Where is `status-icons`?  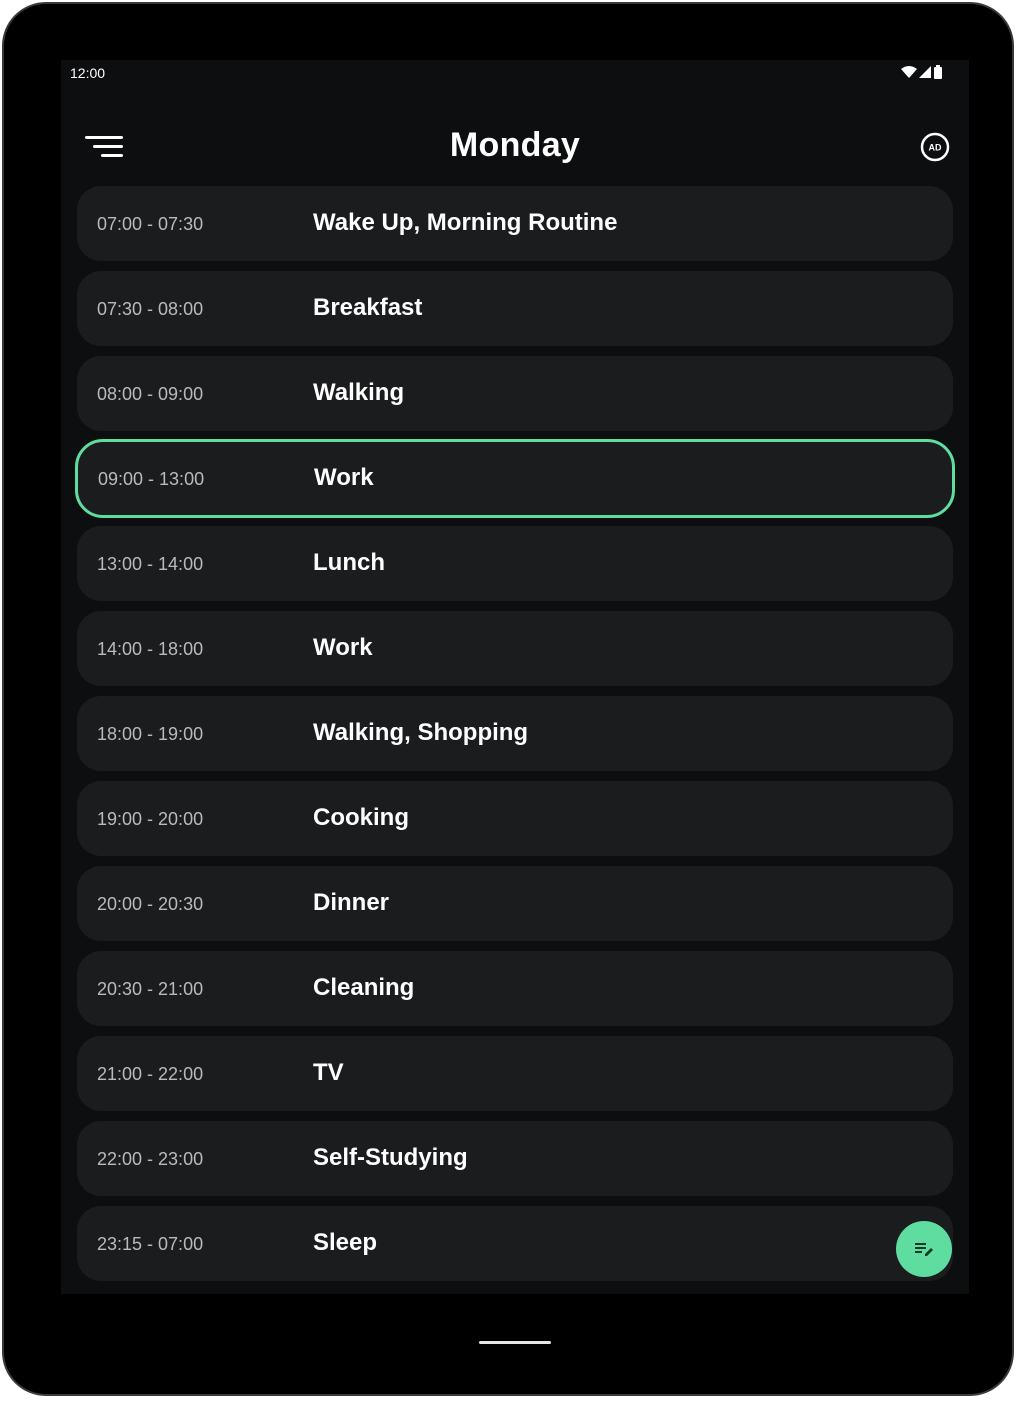 status-icons is located at coordinates (922, 72).